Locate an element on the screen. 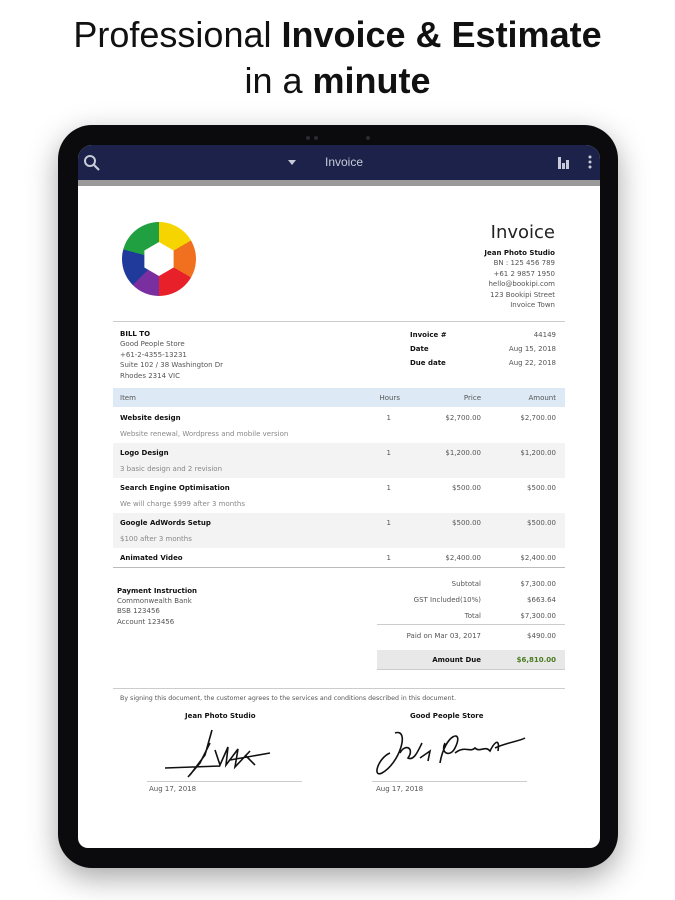  paid-value: $490.00 is located at coordinates (541, 636).